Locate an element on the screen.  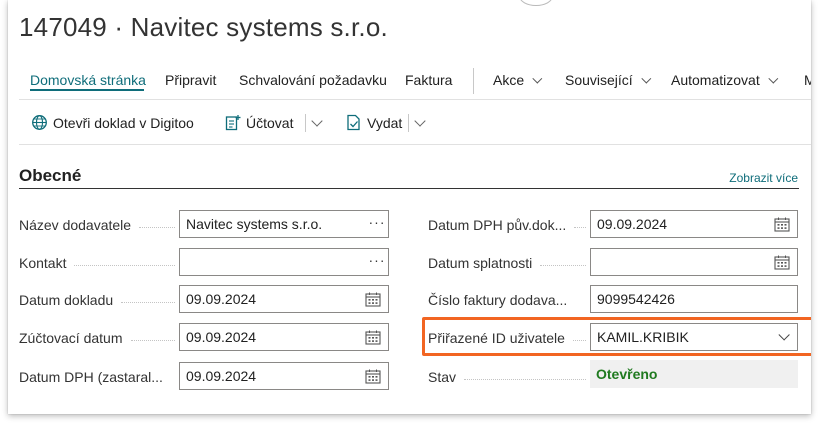
vendor-name-label: Název dodavatele is located at coordinates (99, 225).